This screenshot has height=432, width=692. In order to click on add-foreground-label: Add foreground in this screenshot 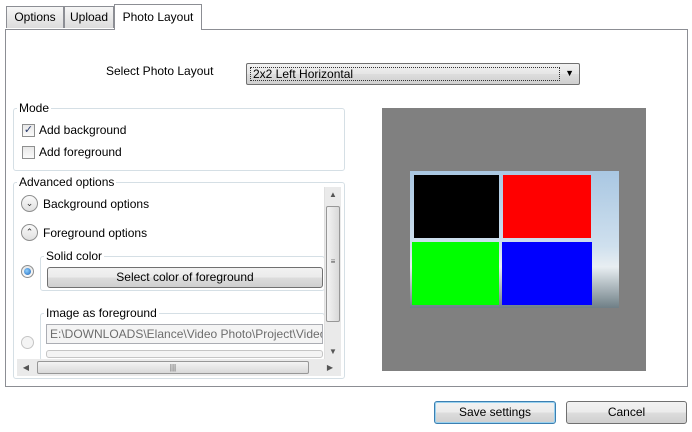, I will do `click(80, 152)`.